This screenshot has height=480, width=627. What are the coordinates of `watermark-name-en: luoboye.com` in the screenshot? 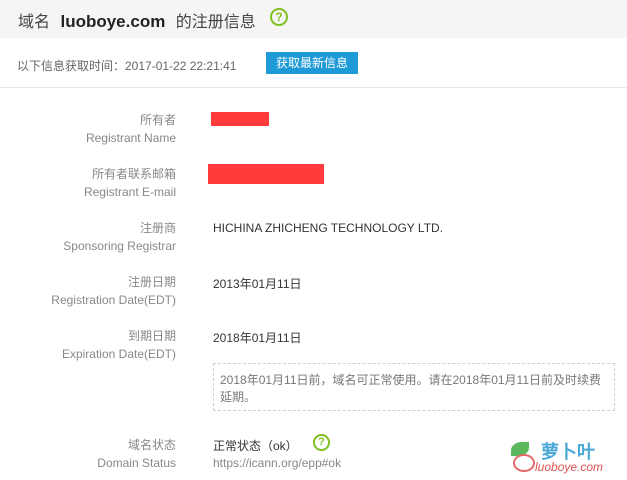 It's located at (569, 467).